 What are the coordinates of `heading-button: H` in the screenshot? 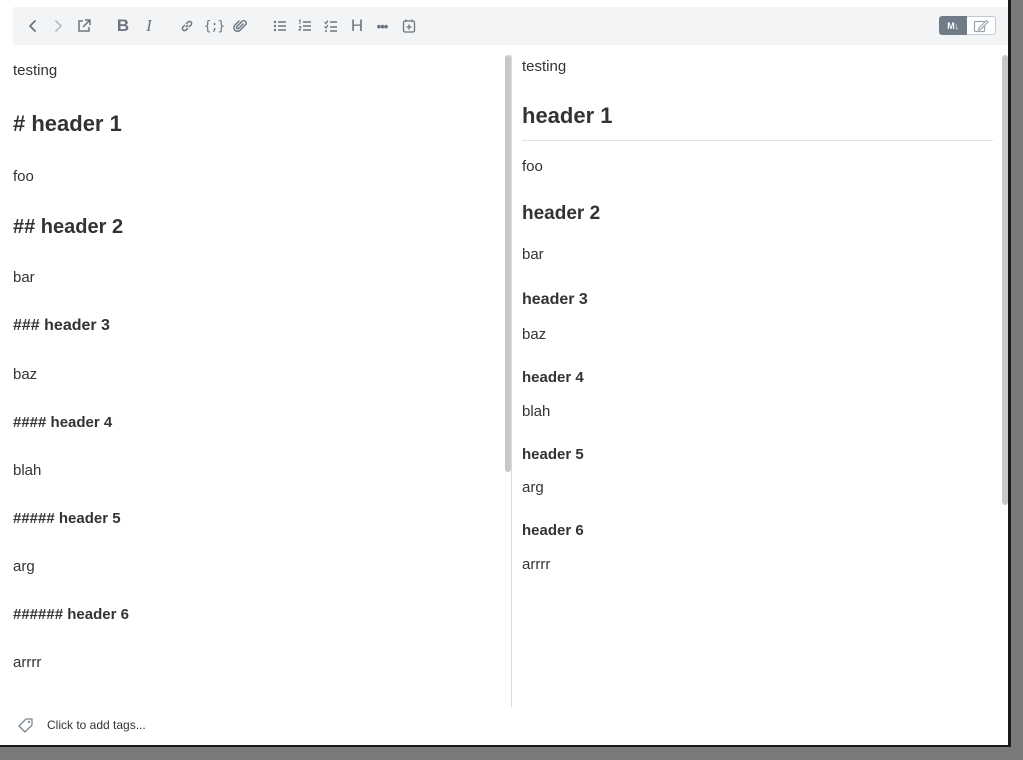 It's located at (357, 26).